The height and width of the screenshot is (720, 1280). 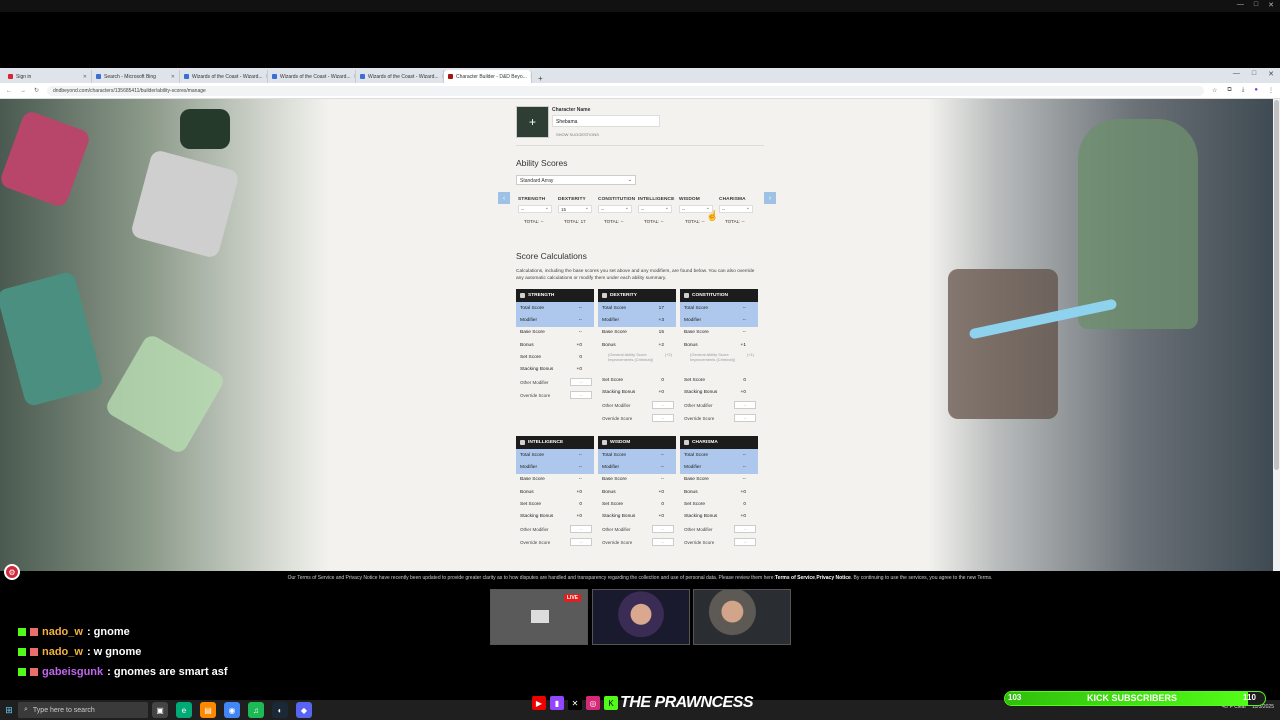 What do you see at coordinates (575, 703) in the screenshot?
I see `x-icon: ✕` at bounding box center [575, 703].